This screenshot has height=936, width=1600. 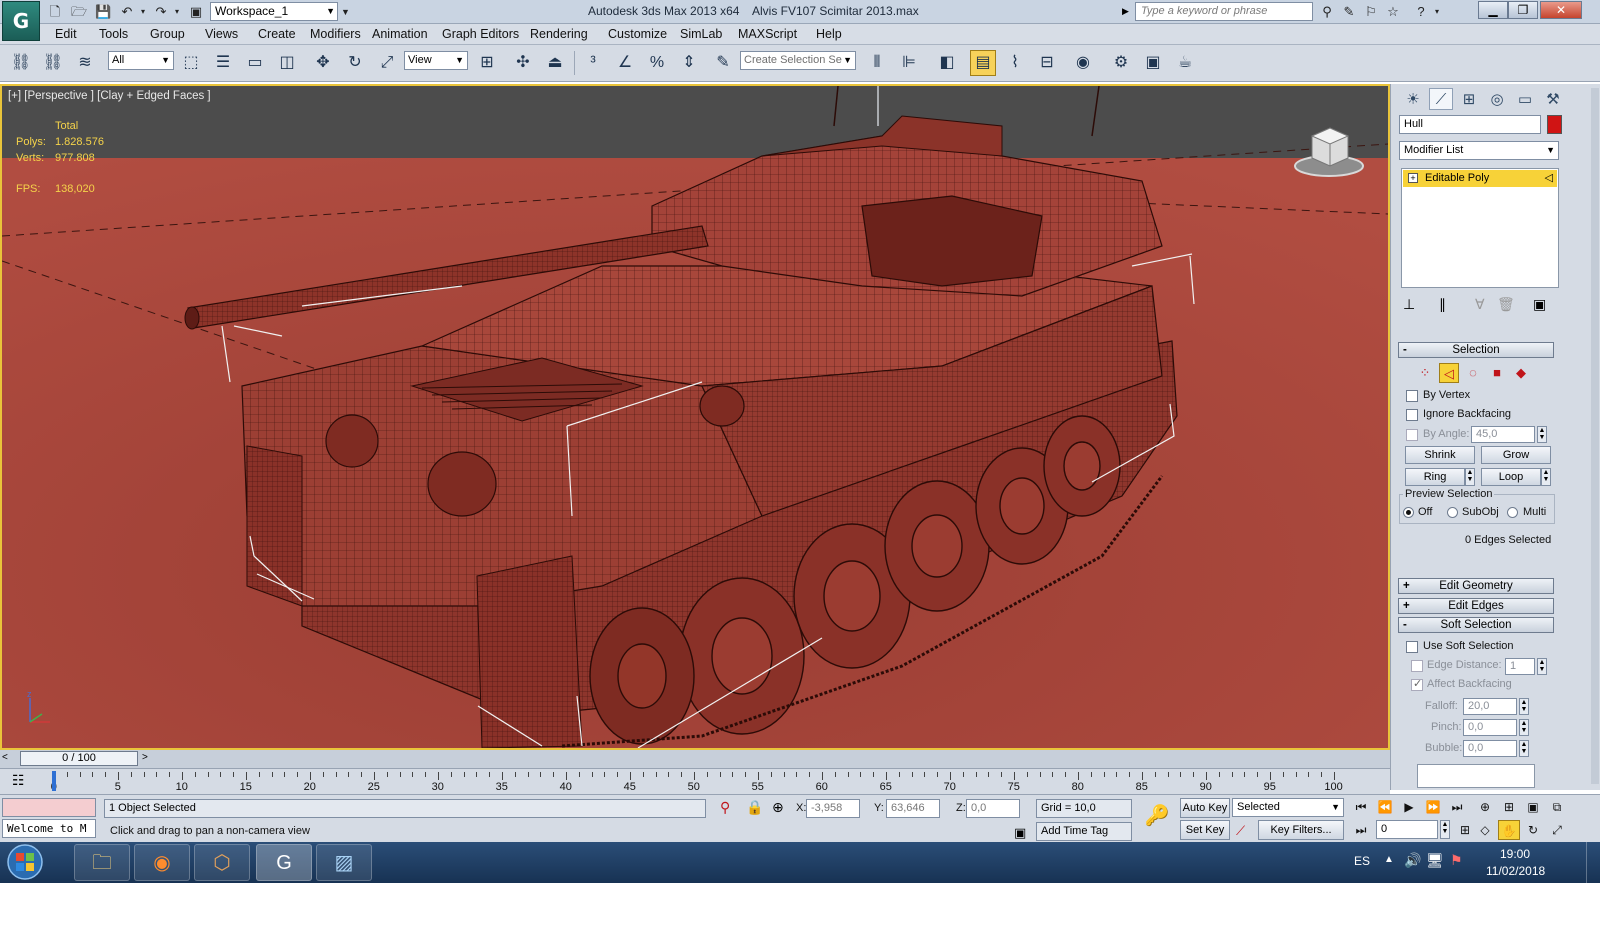 What do you see at coordinates (1349, 11) in the screenshot?
I see `subscription-icon: ✎` at bounding box center [1349, 11].